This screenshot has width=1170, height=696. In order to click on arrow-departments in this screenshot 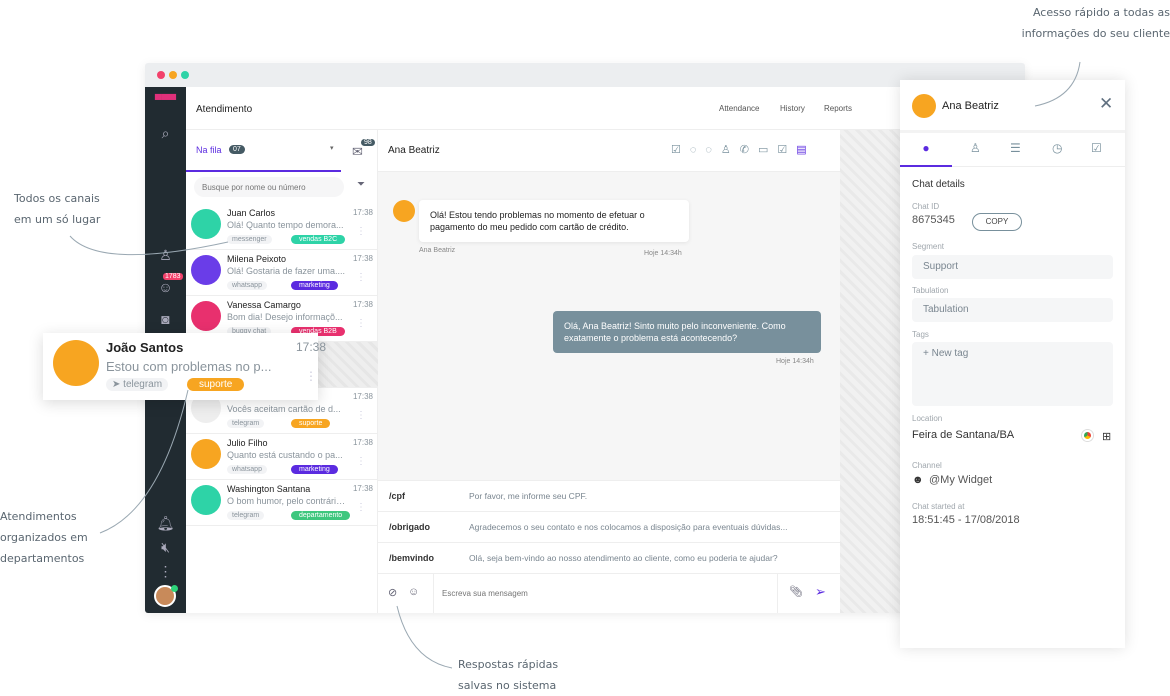, I will do `click(144, 461)`.